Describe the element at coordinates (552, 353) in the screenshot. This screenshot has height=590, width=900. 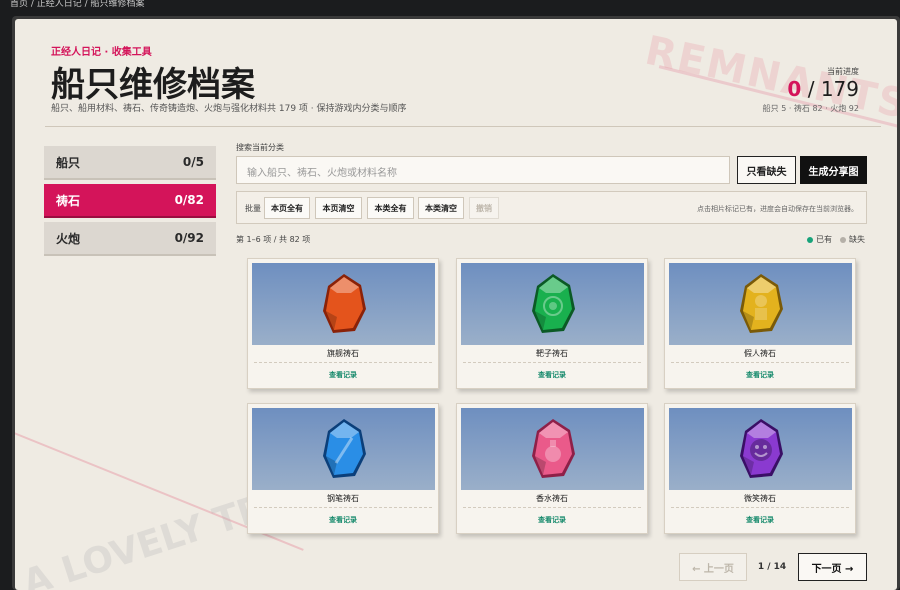
I see `item-name: 靶子祷石` at that location.